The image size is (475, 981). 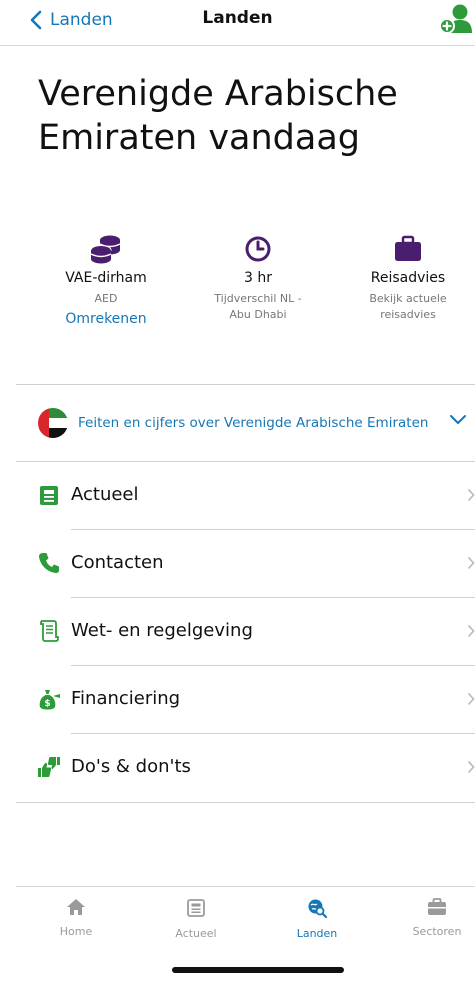 I want to click on menu-item-actueel: Actueel, so click(x=245, y=496).